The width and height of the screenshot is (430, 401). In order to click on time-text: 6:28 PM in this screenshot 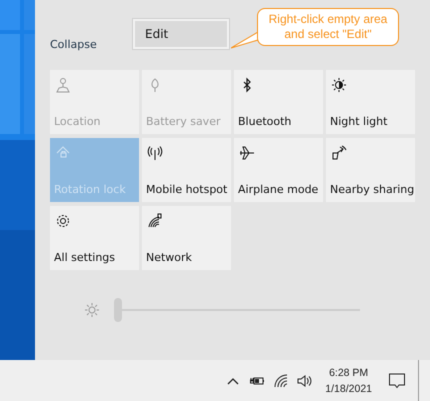, I will do `click(349, 373)`.